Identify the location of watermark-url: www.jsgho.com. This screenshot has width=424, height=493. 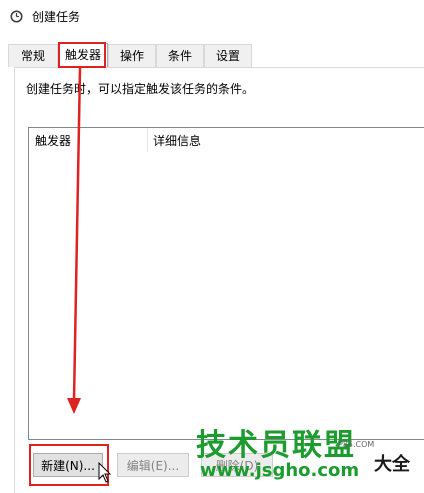
(280, 470).